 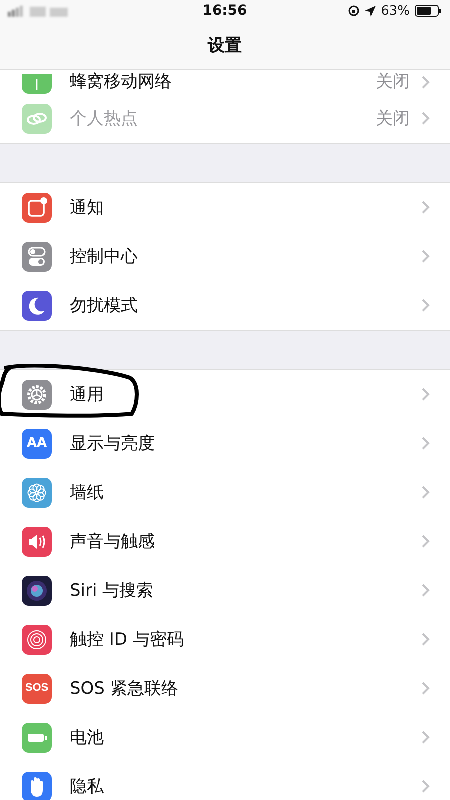 I want to click on settings-row: AA 显示与亮度, so click(x=225, y=443).